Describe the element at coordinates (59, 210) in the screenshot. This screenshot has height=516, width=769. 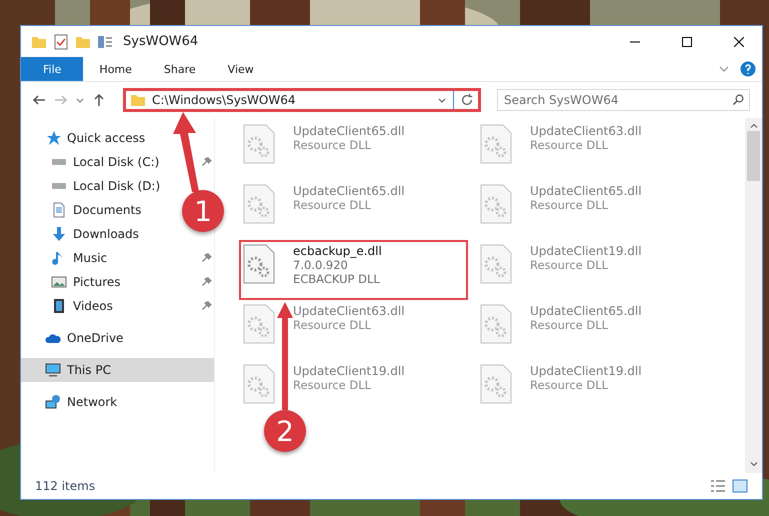
I see `document-icon` at that location.